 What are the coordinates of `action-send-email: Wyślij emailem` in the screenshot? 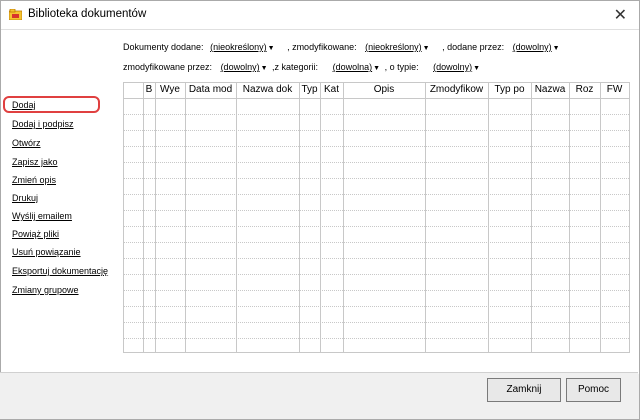 It's located at (42, 216).